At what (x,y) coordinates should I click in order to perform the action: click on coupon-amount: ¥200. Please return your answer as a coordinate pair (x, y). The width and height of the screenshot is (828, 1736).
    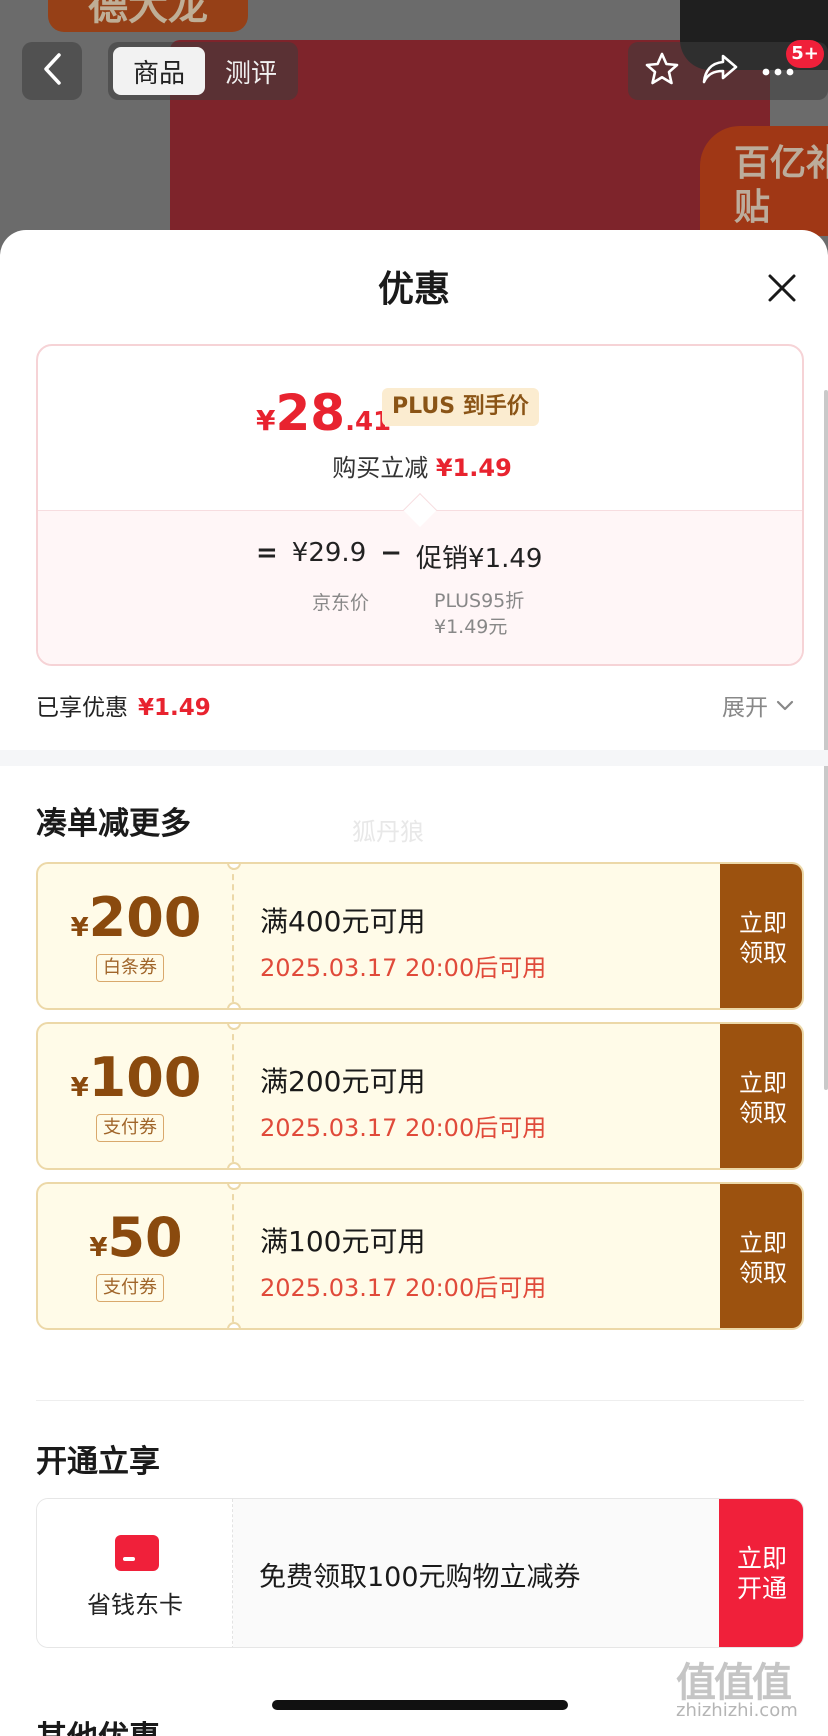
    Looking at the image, I should click on (136, 917).